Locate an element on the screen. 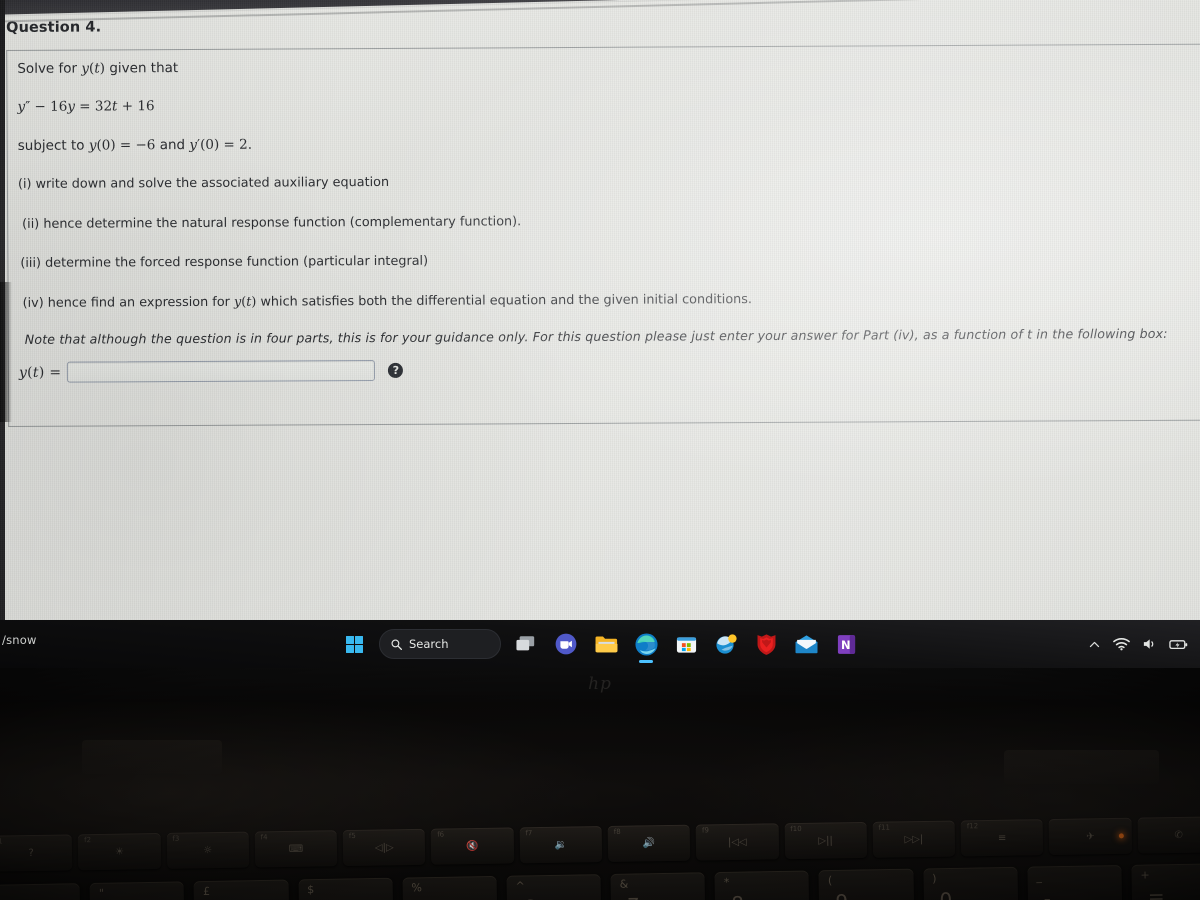 The image size is (1200, 900). function-key-f2: f2 ☀ is located at coordinates (119, 851).